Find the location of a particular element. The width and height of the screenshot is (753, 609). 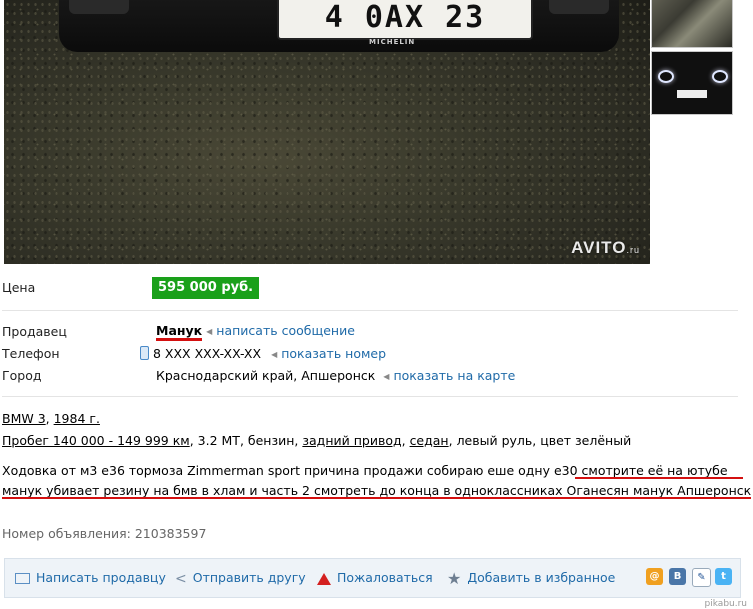

engine: 3.2 MT is located at coordinates (218, 440).